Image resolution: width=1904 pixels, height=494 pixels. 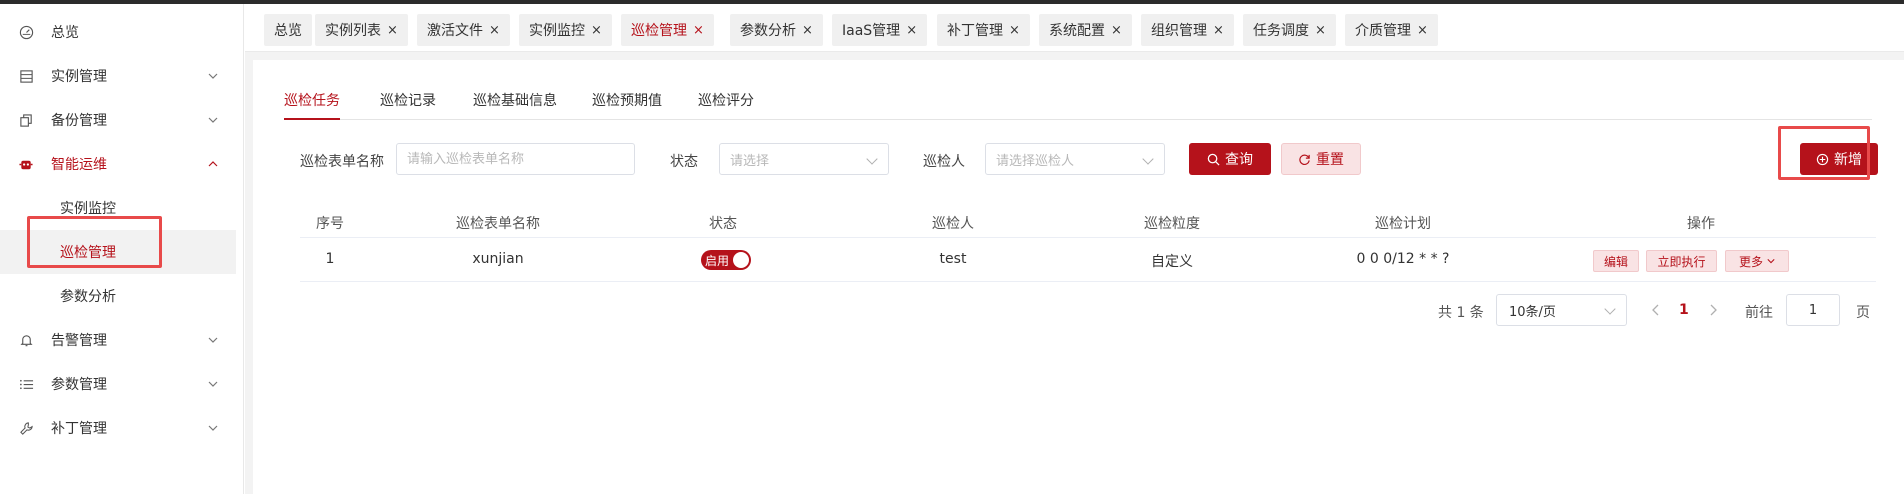 What do you see at coordinates (1461, 313) in the screenshot?
I see `pagination-total: 共 1 条` at bounding box center [1461, 313].